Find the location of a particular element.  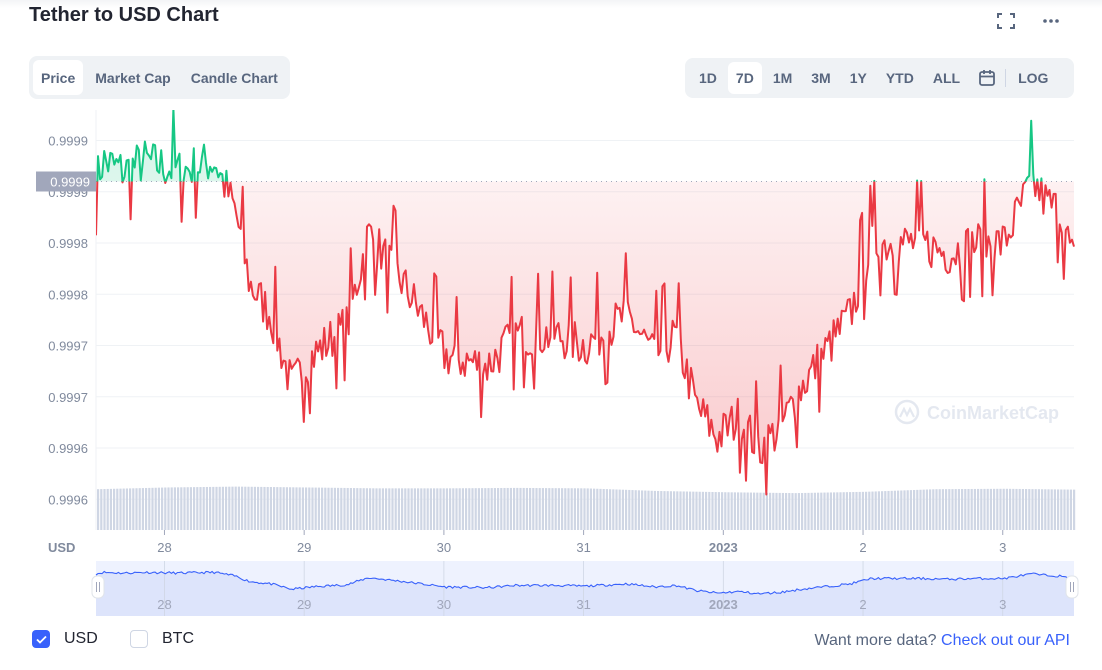

btc-checkbox is located at coordinates (139, 639).